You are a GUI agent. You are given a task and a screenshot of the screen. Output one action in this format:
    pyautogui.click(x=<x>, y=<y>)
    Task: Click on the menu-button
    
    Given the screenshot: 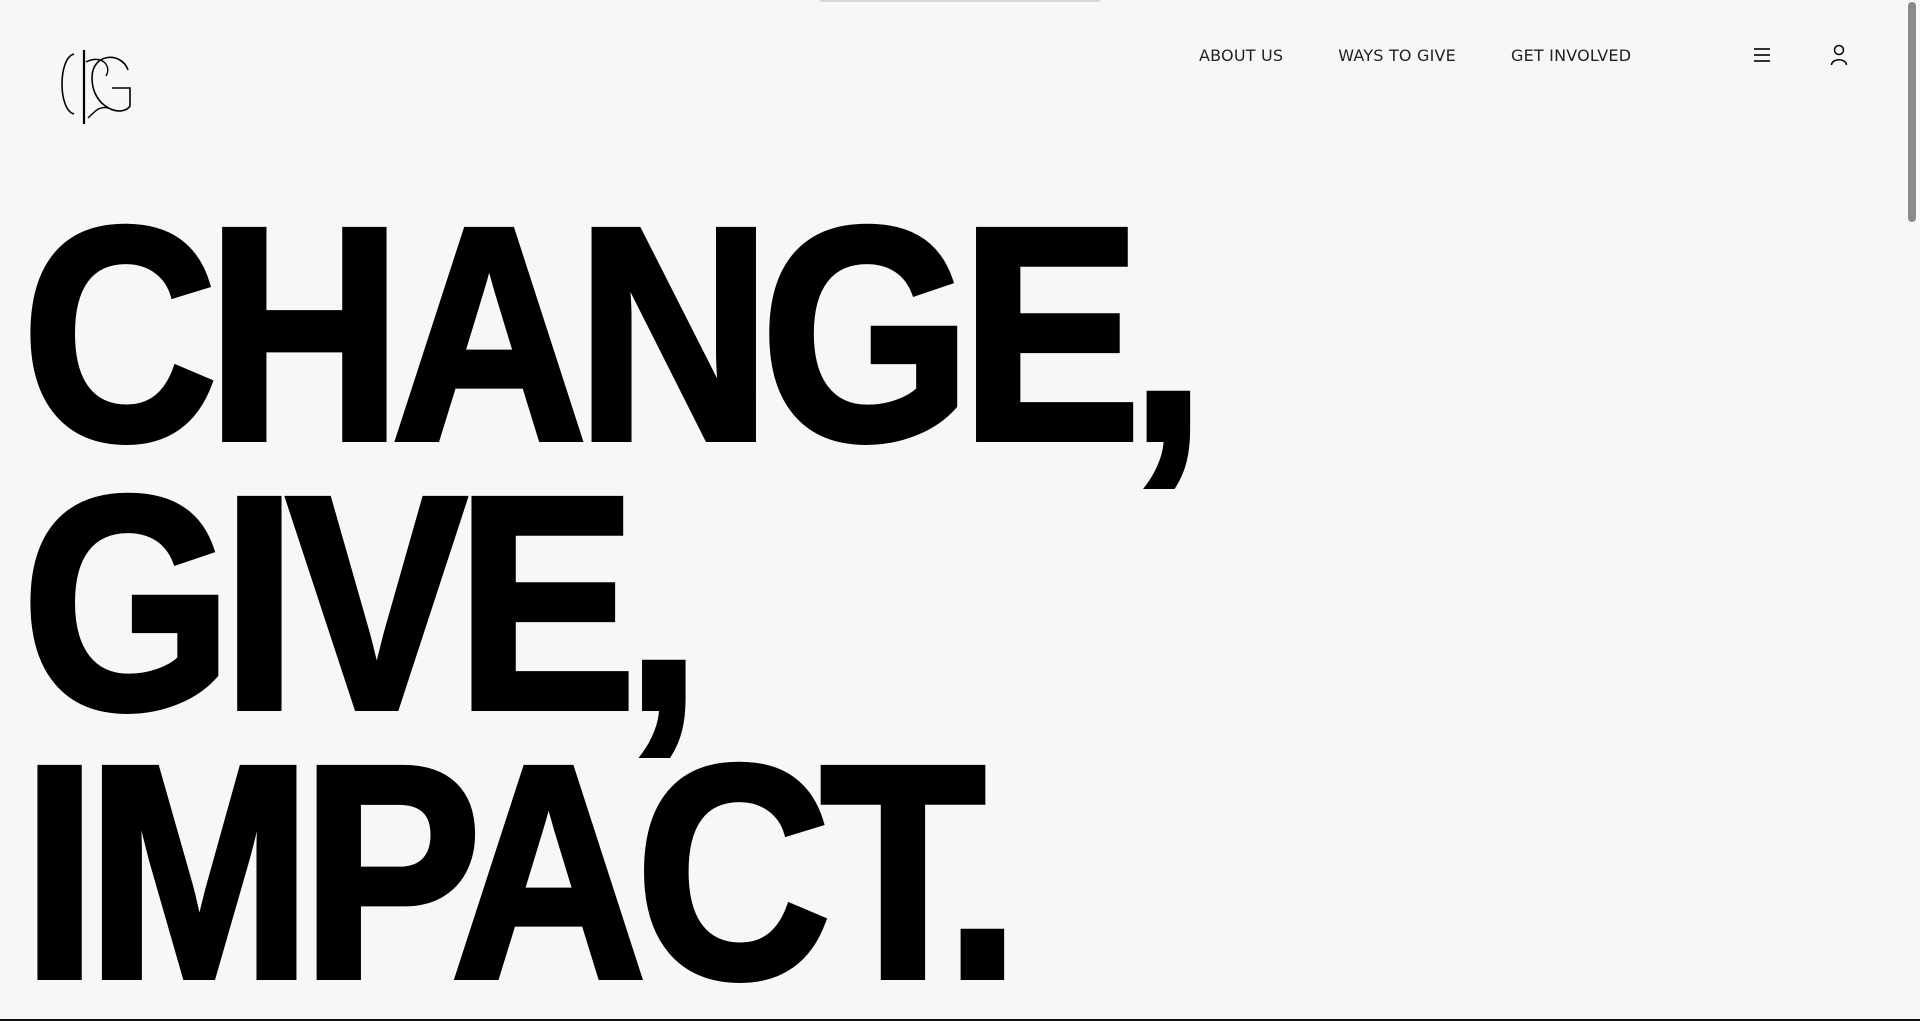 What is the action you would take?
    pyautogui.click(x=1762, y=55)
    